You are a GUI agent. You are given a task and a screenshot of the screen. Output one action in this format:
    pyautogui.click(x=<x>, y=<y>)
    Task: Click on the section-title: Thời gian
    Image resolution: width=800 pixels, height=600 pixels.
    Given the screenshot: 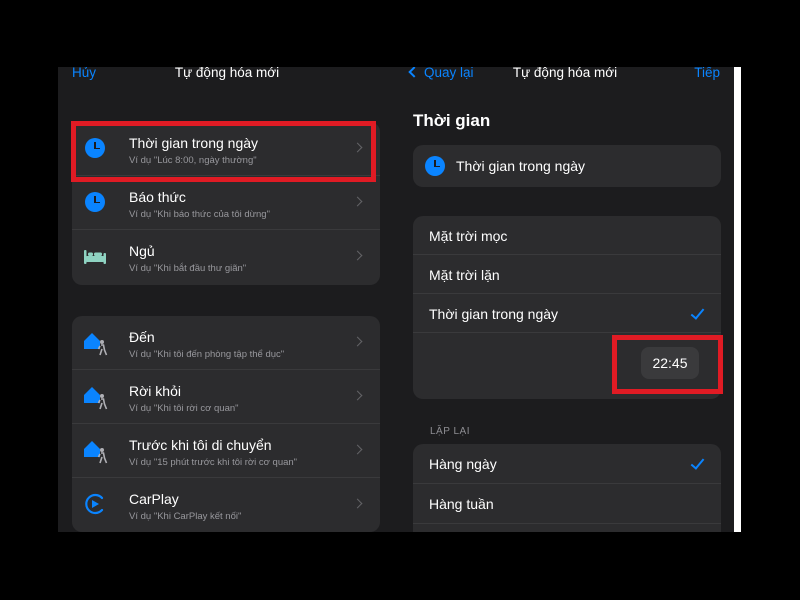 What is the action you would take?
    pyautogui.click(x=452, y=120)
    